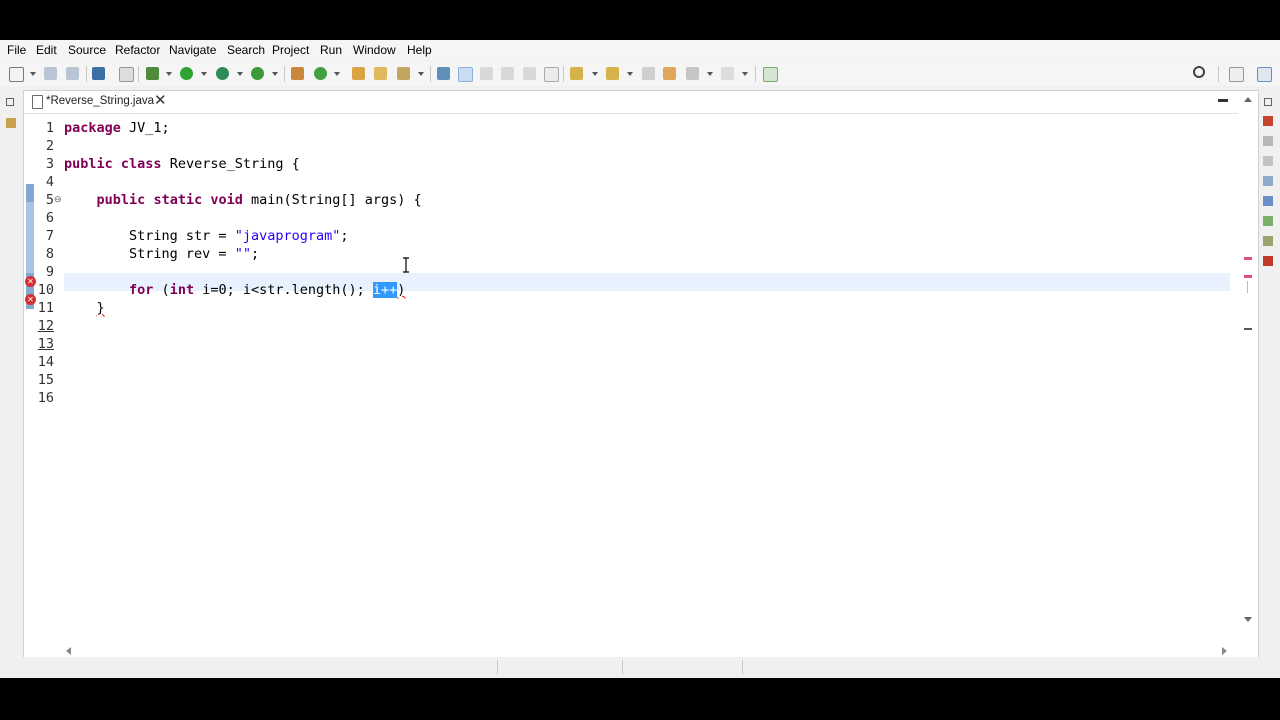  I want to click on task-list-icon, so click(1268, 221).